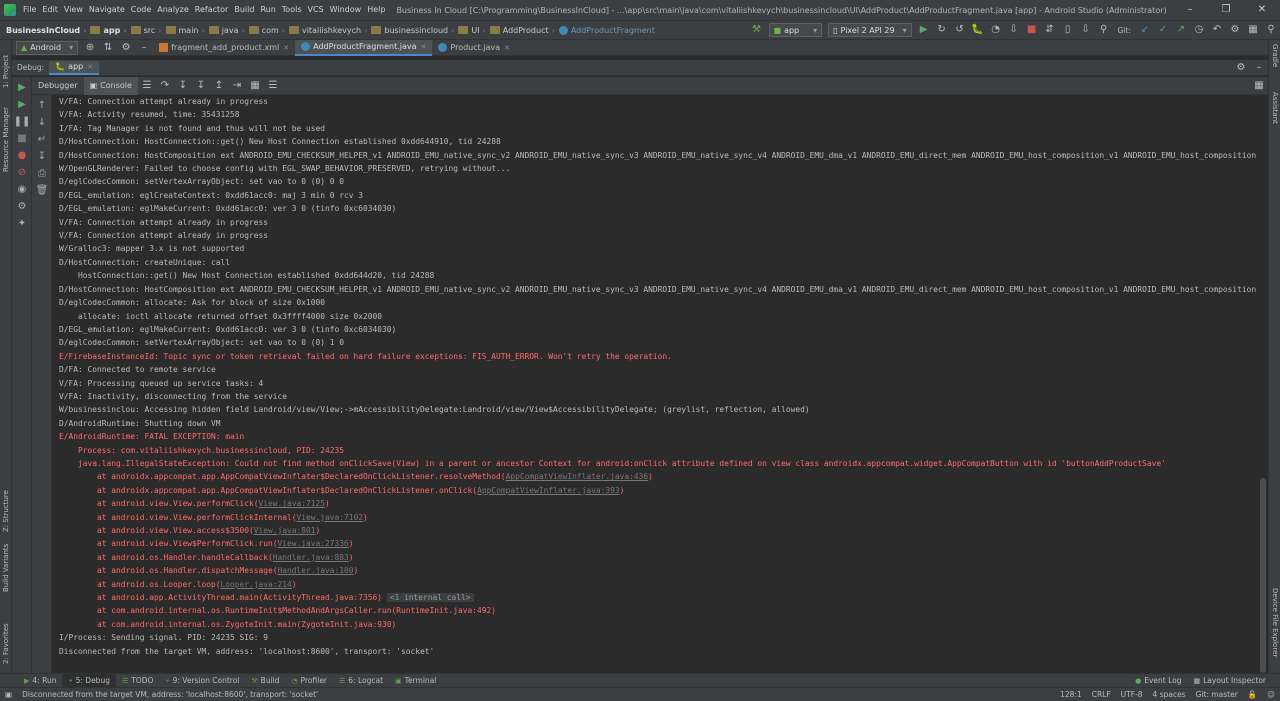 The height and width of the screenshot is (701, 1280). Describe the element at coordinates (255, 86) in the screenshot. I see `evaluate-icon: ▦` at that location.